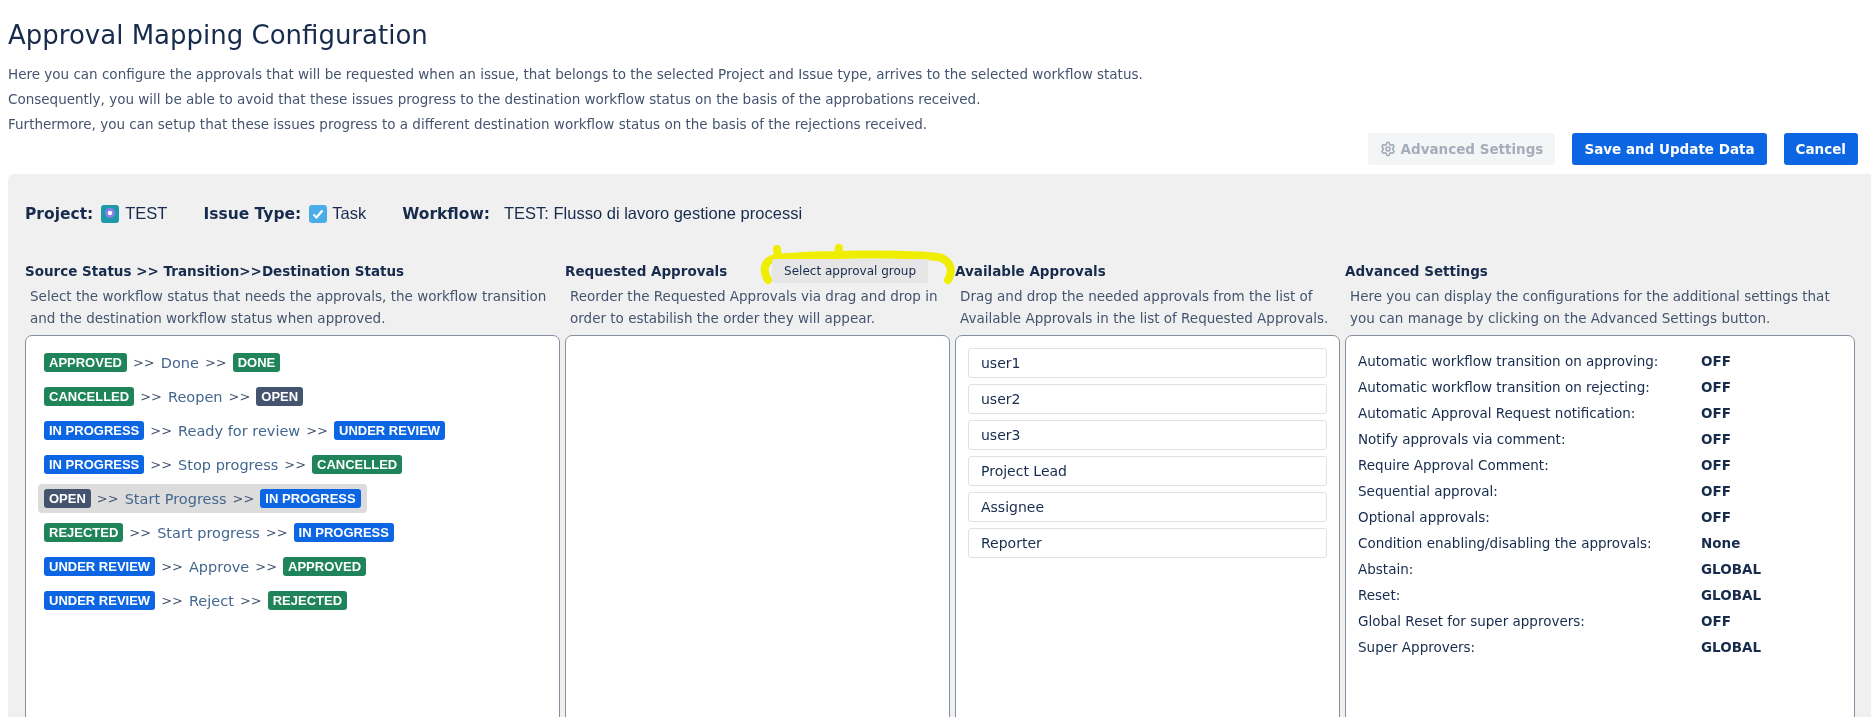 This screenshot has width=1871, height=717. Describe the element at coordinates (1669, 149) in the screenshot. I see `action-button: Save and Update Data` at that location.